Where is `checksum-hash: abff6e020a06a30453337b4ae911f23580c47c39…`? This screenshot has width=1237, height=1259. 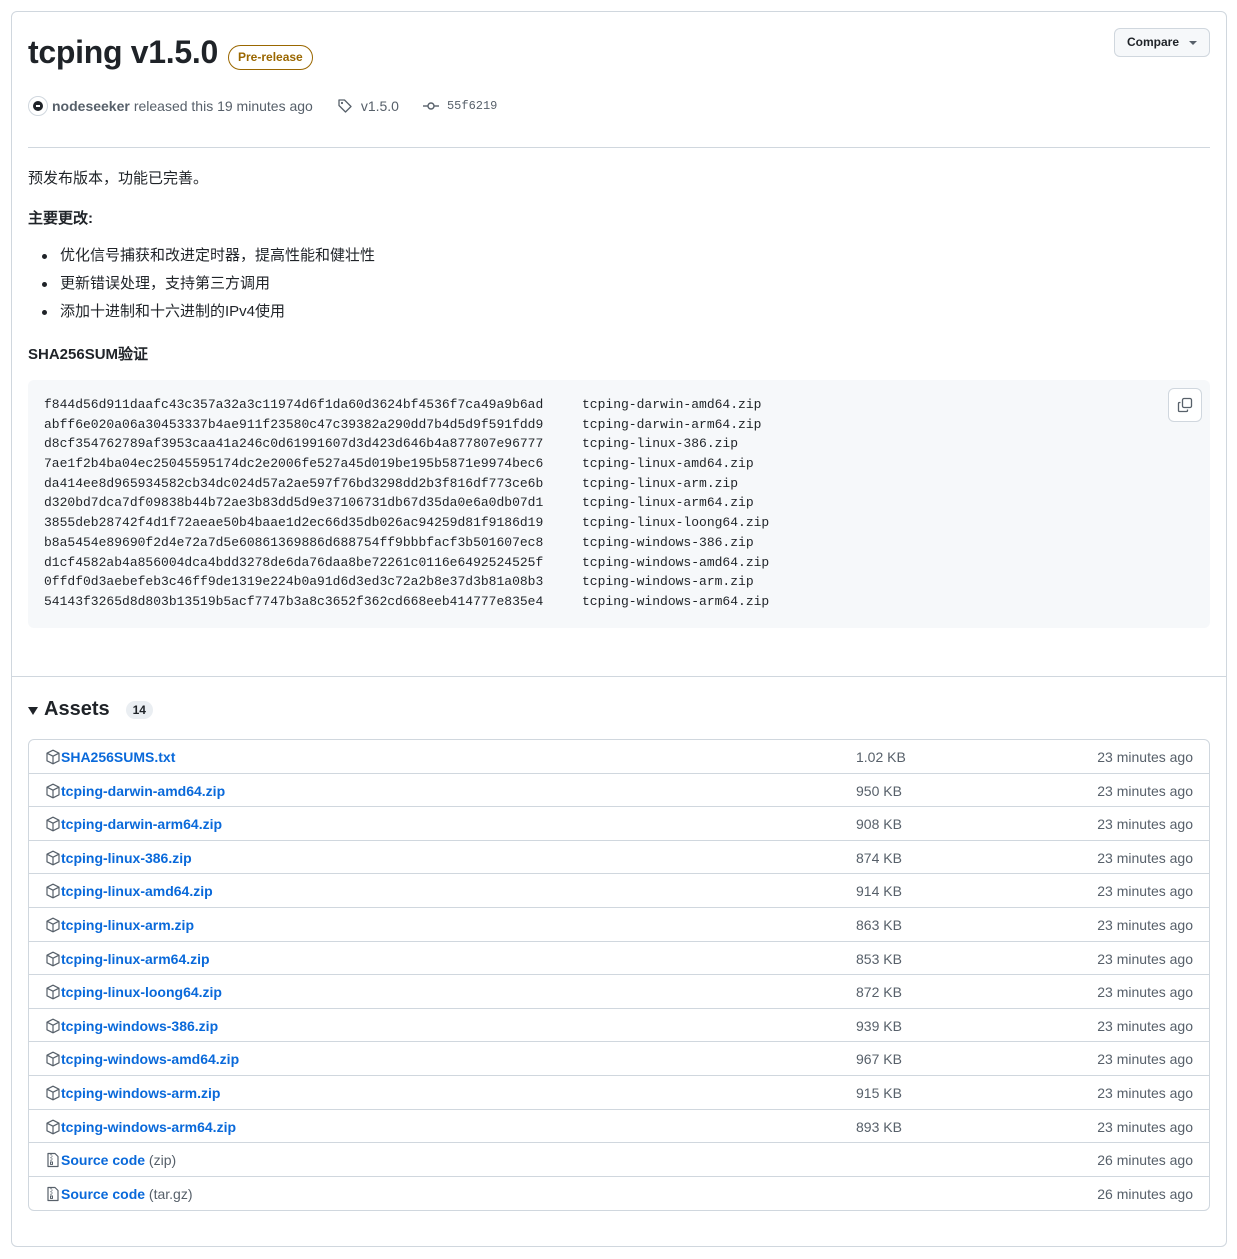
checksum-hash: abff6e020a06a30453337b4ae911f23580c47c39… is located at coordinates (294, 424).